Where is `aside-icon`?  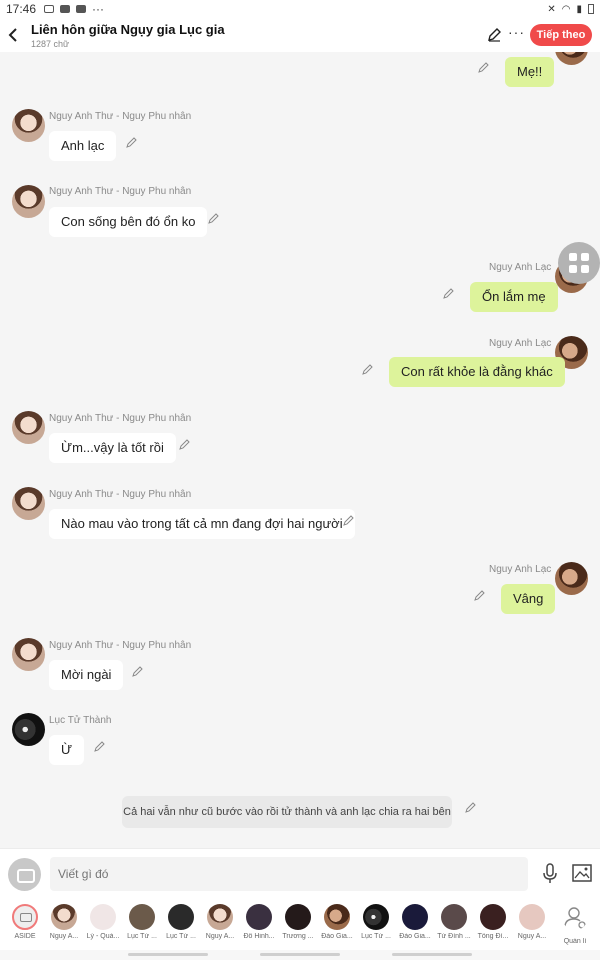 aside-icon is located at coordinates (25, 917).